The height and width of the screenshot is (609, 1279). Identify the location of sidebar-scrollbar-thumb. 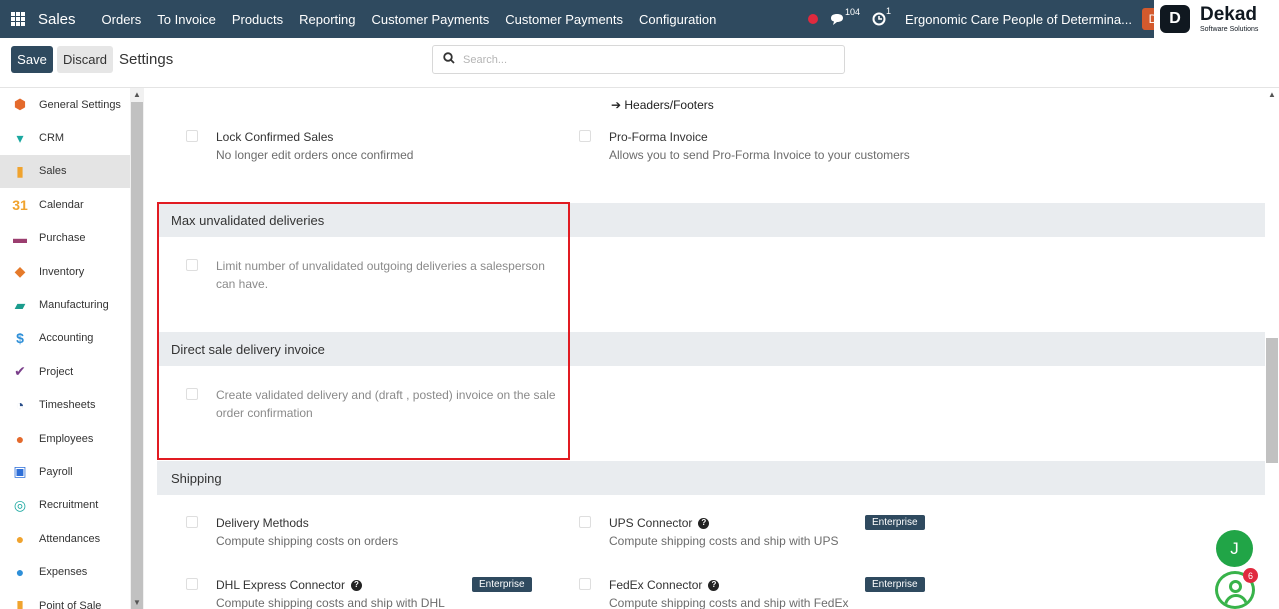
(137, 355).